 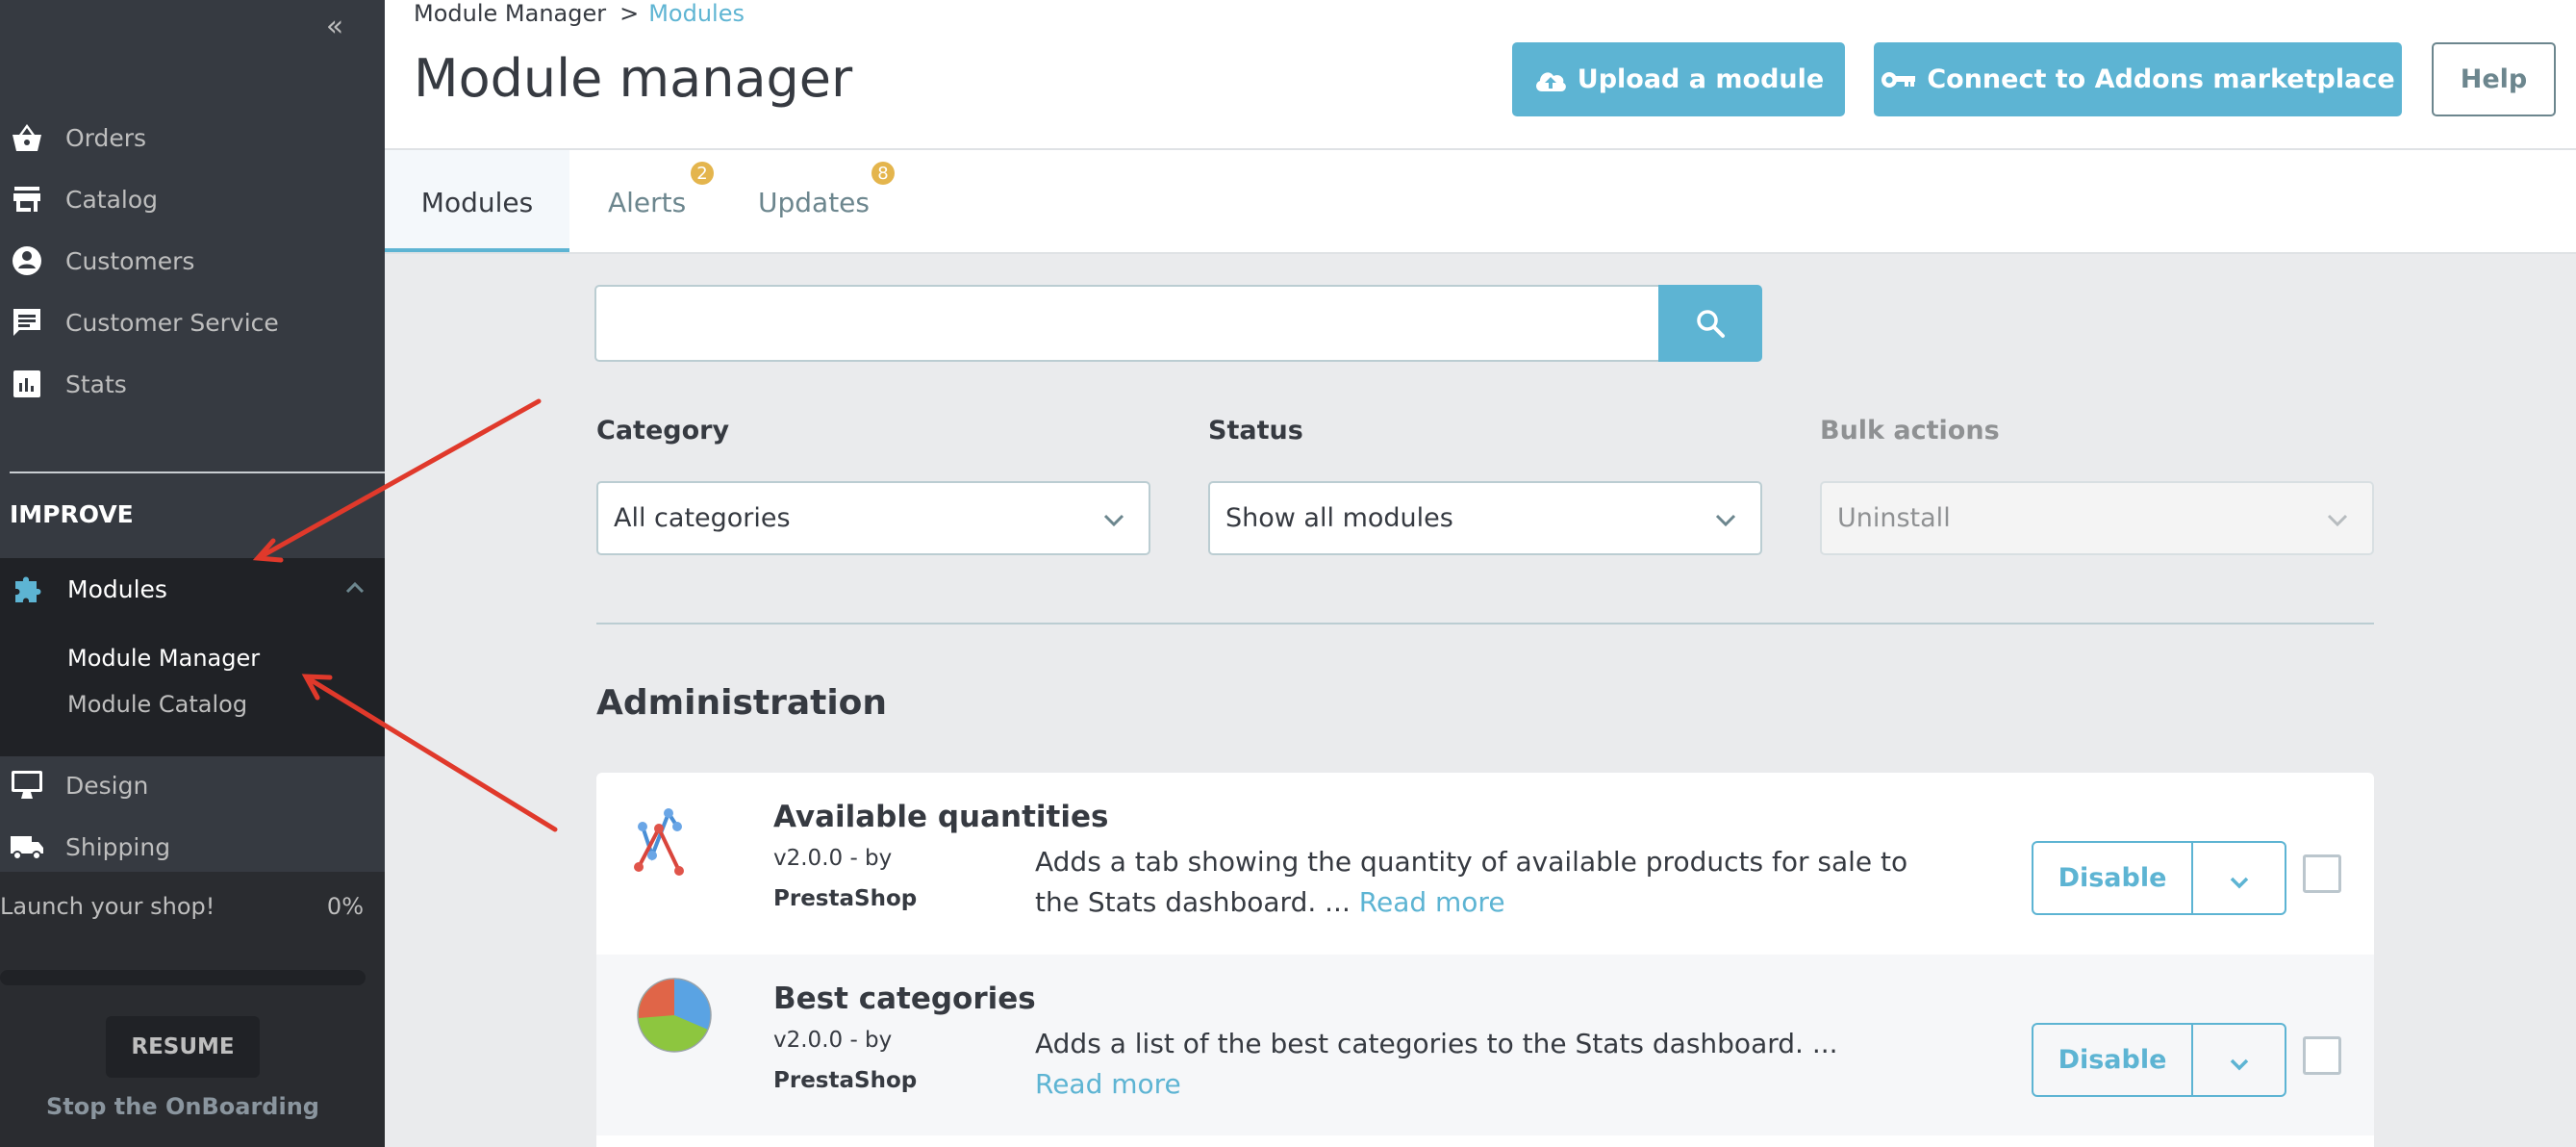 I want to click on sidebar-item-label: Orders, so click(x=106, y=138).